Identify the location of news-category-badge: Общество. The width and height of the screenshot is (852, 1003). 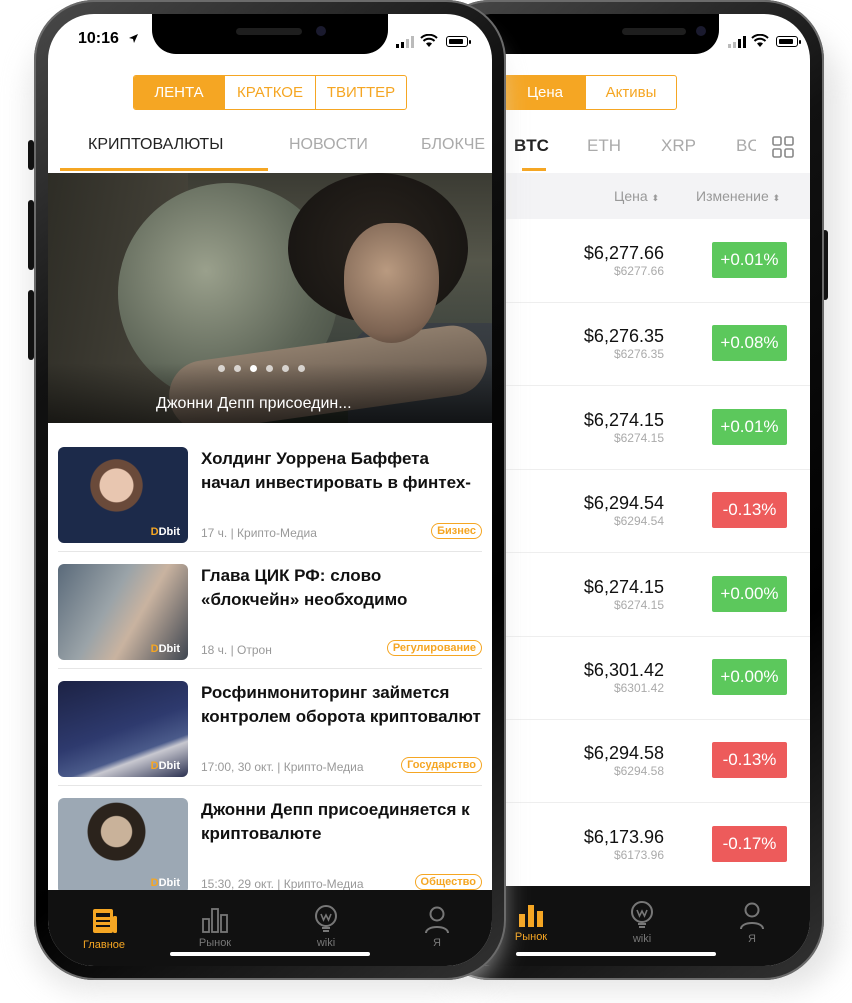
(448, 882).